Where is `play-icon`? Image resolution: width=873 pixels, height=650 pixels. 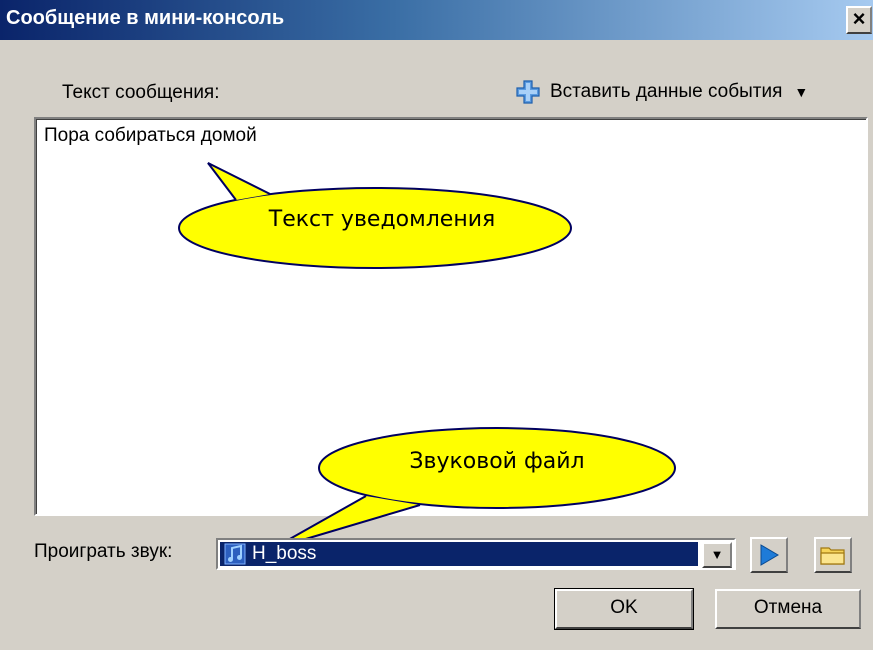 play-icon is located at coordinates (769, 555).